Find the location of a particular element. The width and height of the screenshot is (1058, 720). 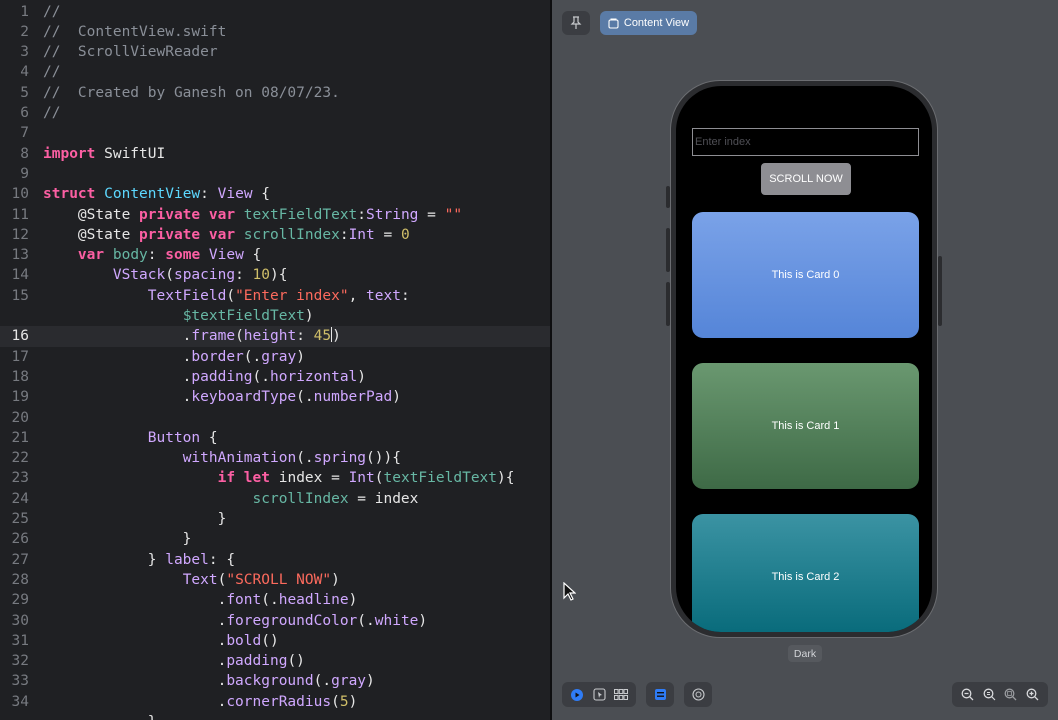

code-text: .frame(height: 45) is located at coordinates (192, 336).